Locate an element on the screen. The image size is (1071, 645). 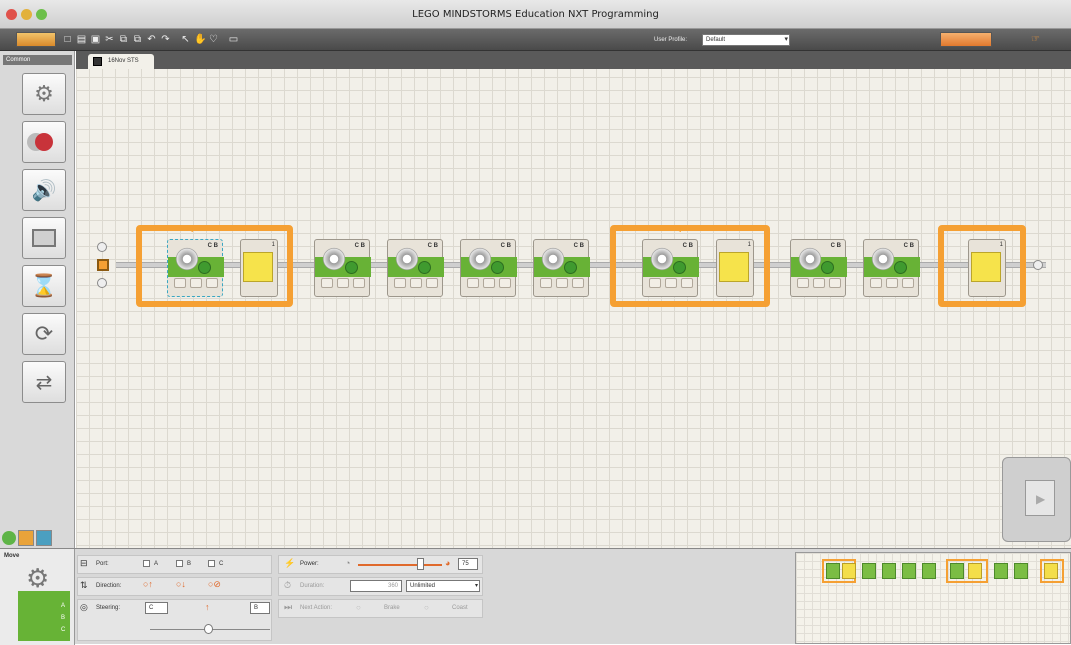
duration-label: Duration: is located at coordinates (312, 586).